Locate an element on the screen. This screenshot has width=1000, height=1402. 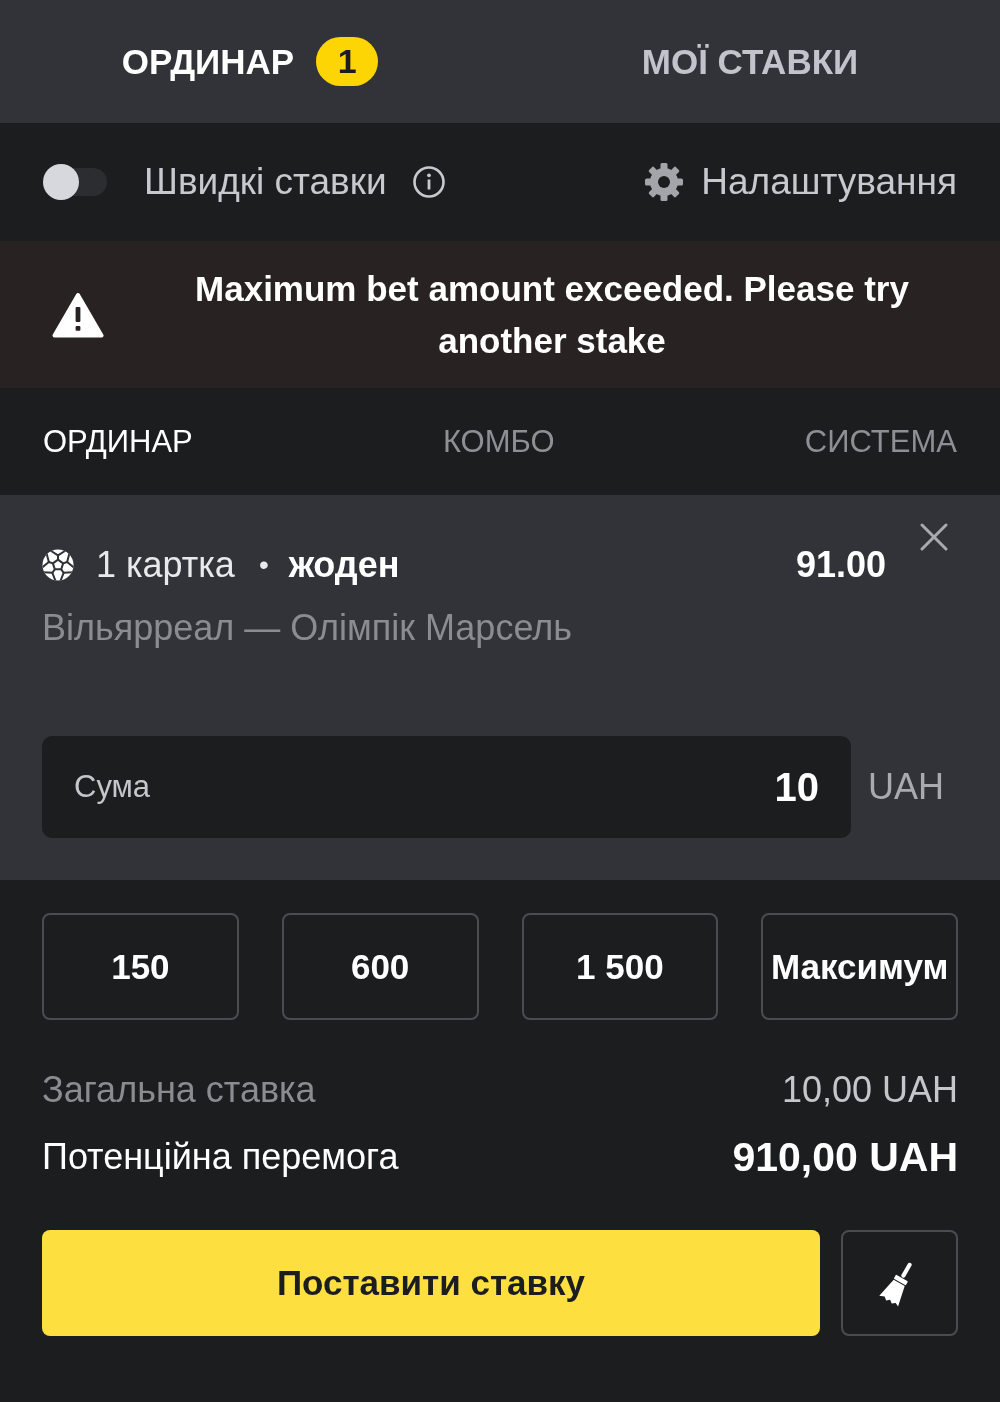
quick-amount-button: 600 is located at coordinates (380, 966).